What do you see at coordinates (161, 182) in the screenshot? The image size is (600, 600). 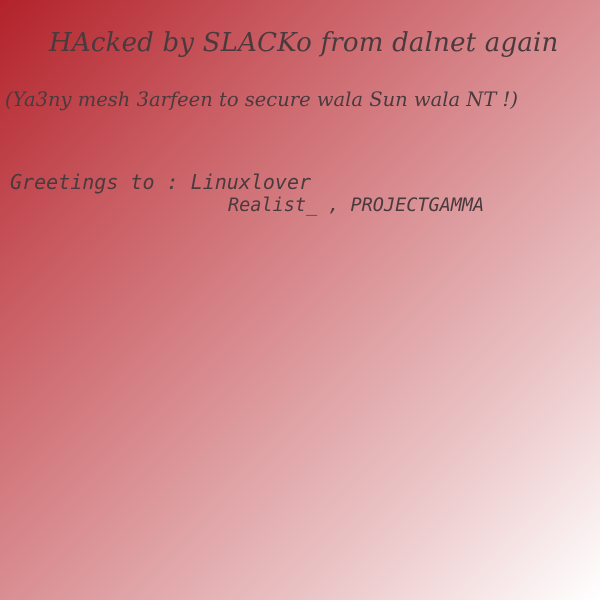 I see `greetings-line-1: Greetings to : Linuxlover` at bounding box center [161, 182].